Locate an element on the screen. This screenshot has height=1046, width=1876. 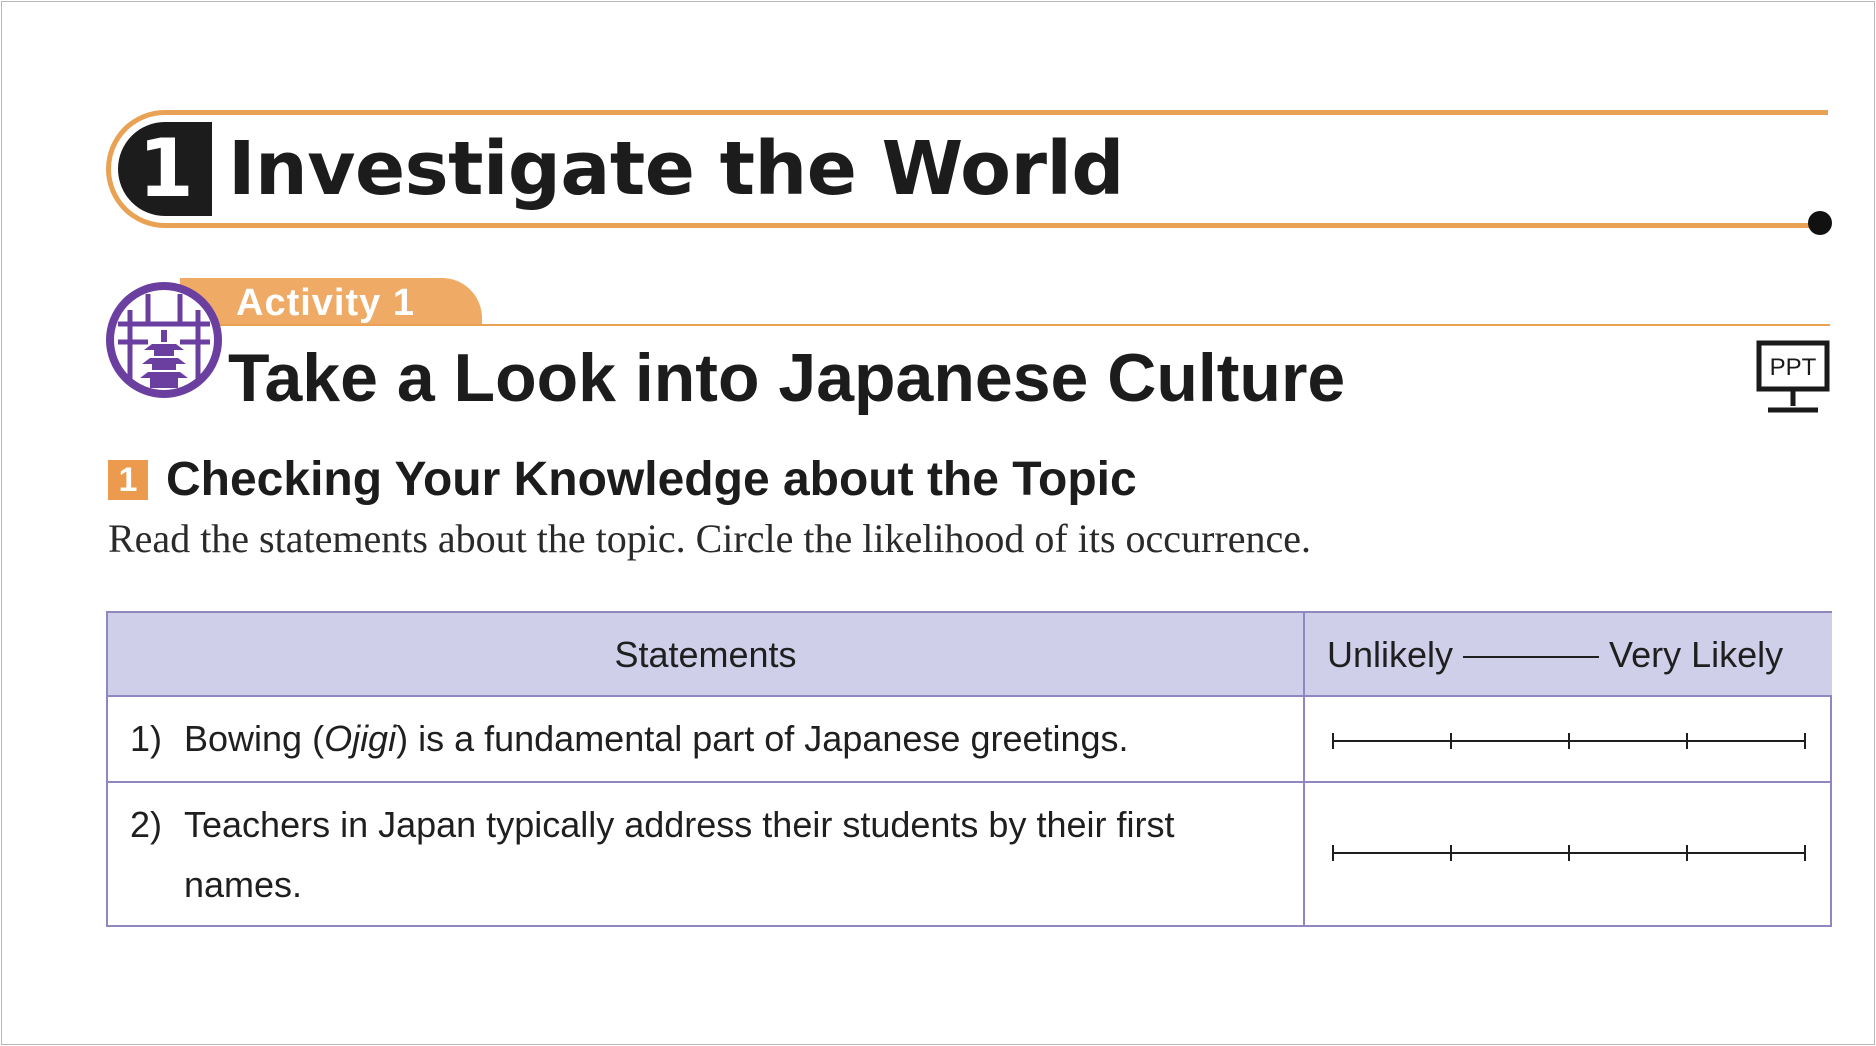
pagoda-icon is located at coordinates (164, 340).